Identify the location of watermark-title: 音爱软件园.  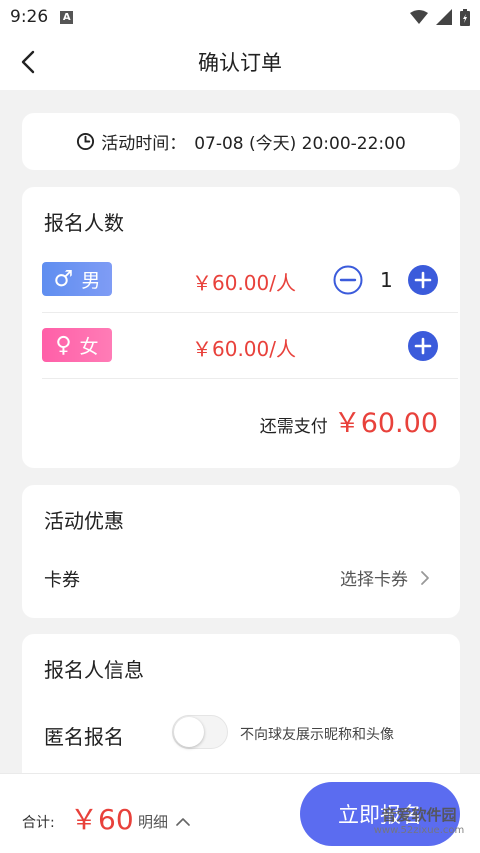
(419, 815).